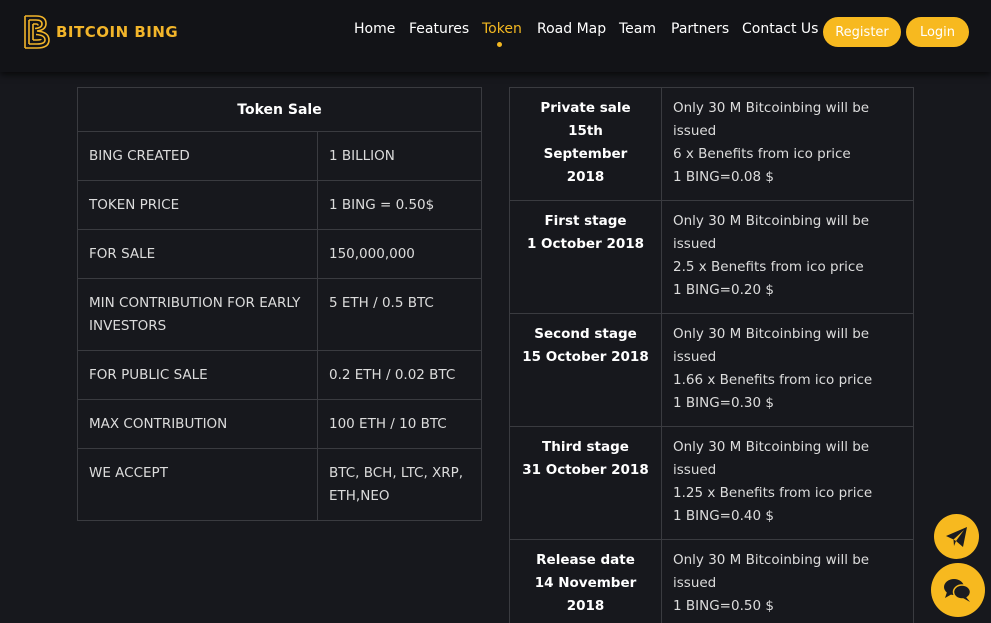 The width and height of the screenshot is (991, 623). Describe the element at coordinates (723, 290) in the screenshot. I see `stage-price: 1 BING=0.20 $` at that location.